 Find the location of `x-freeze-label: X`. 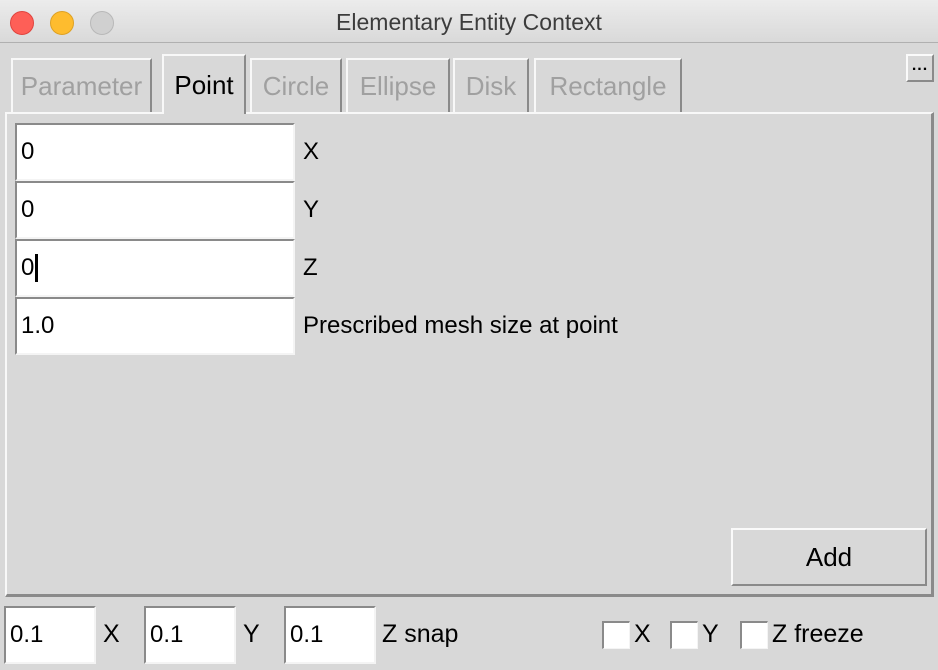

x-freeze-label: X is located at coordinates (642, 634).